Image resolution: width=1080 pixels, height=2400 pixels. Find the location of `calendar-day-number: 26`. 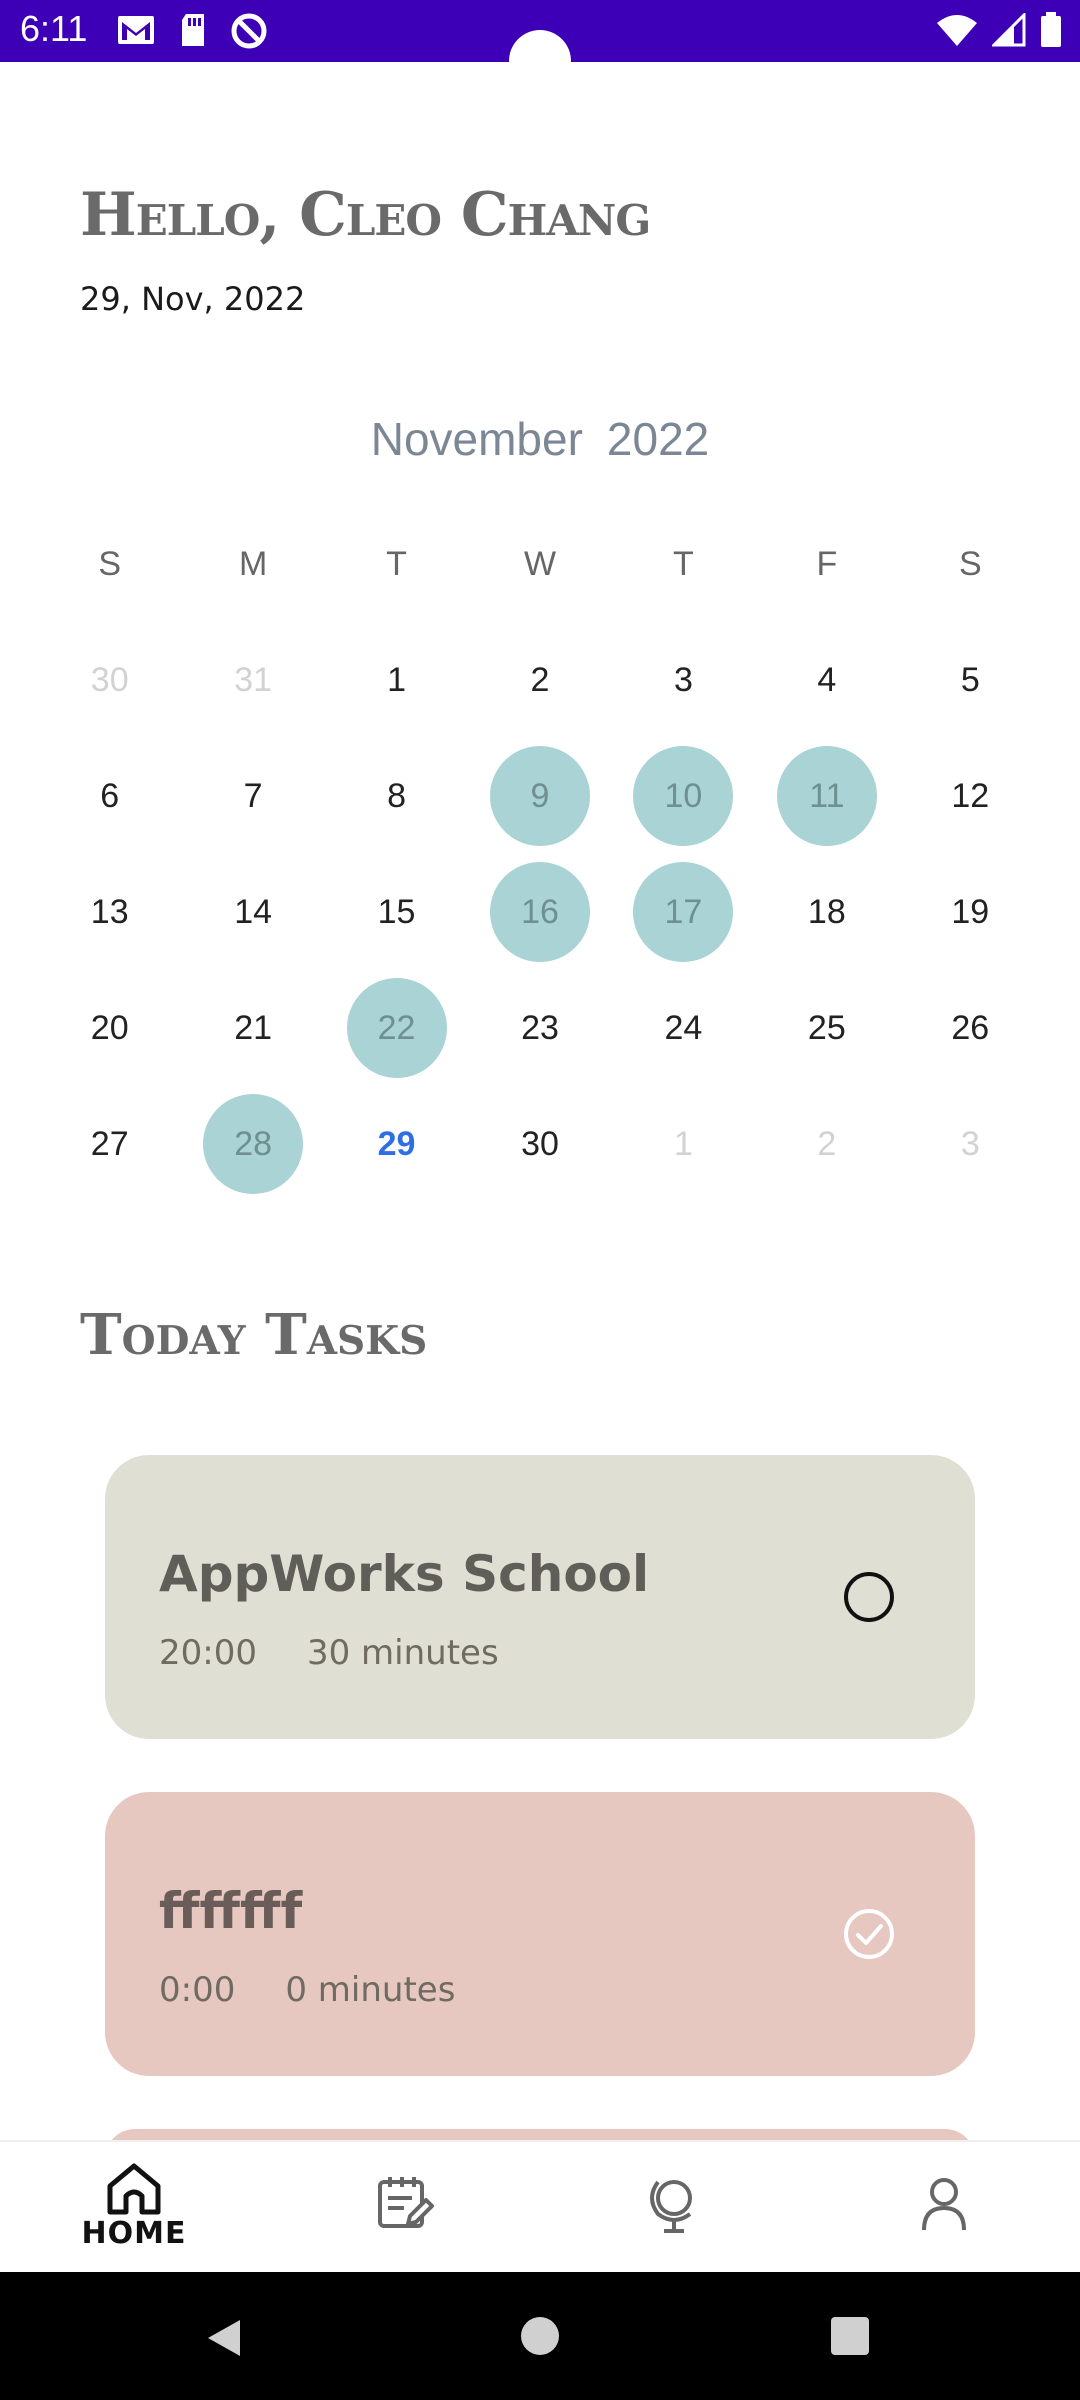

calendar-day-number: 26 is located at coordinates (970, 1027).